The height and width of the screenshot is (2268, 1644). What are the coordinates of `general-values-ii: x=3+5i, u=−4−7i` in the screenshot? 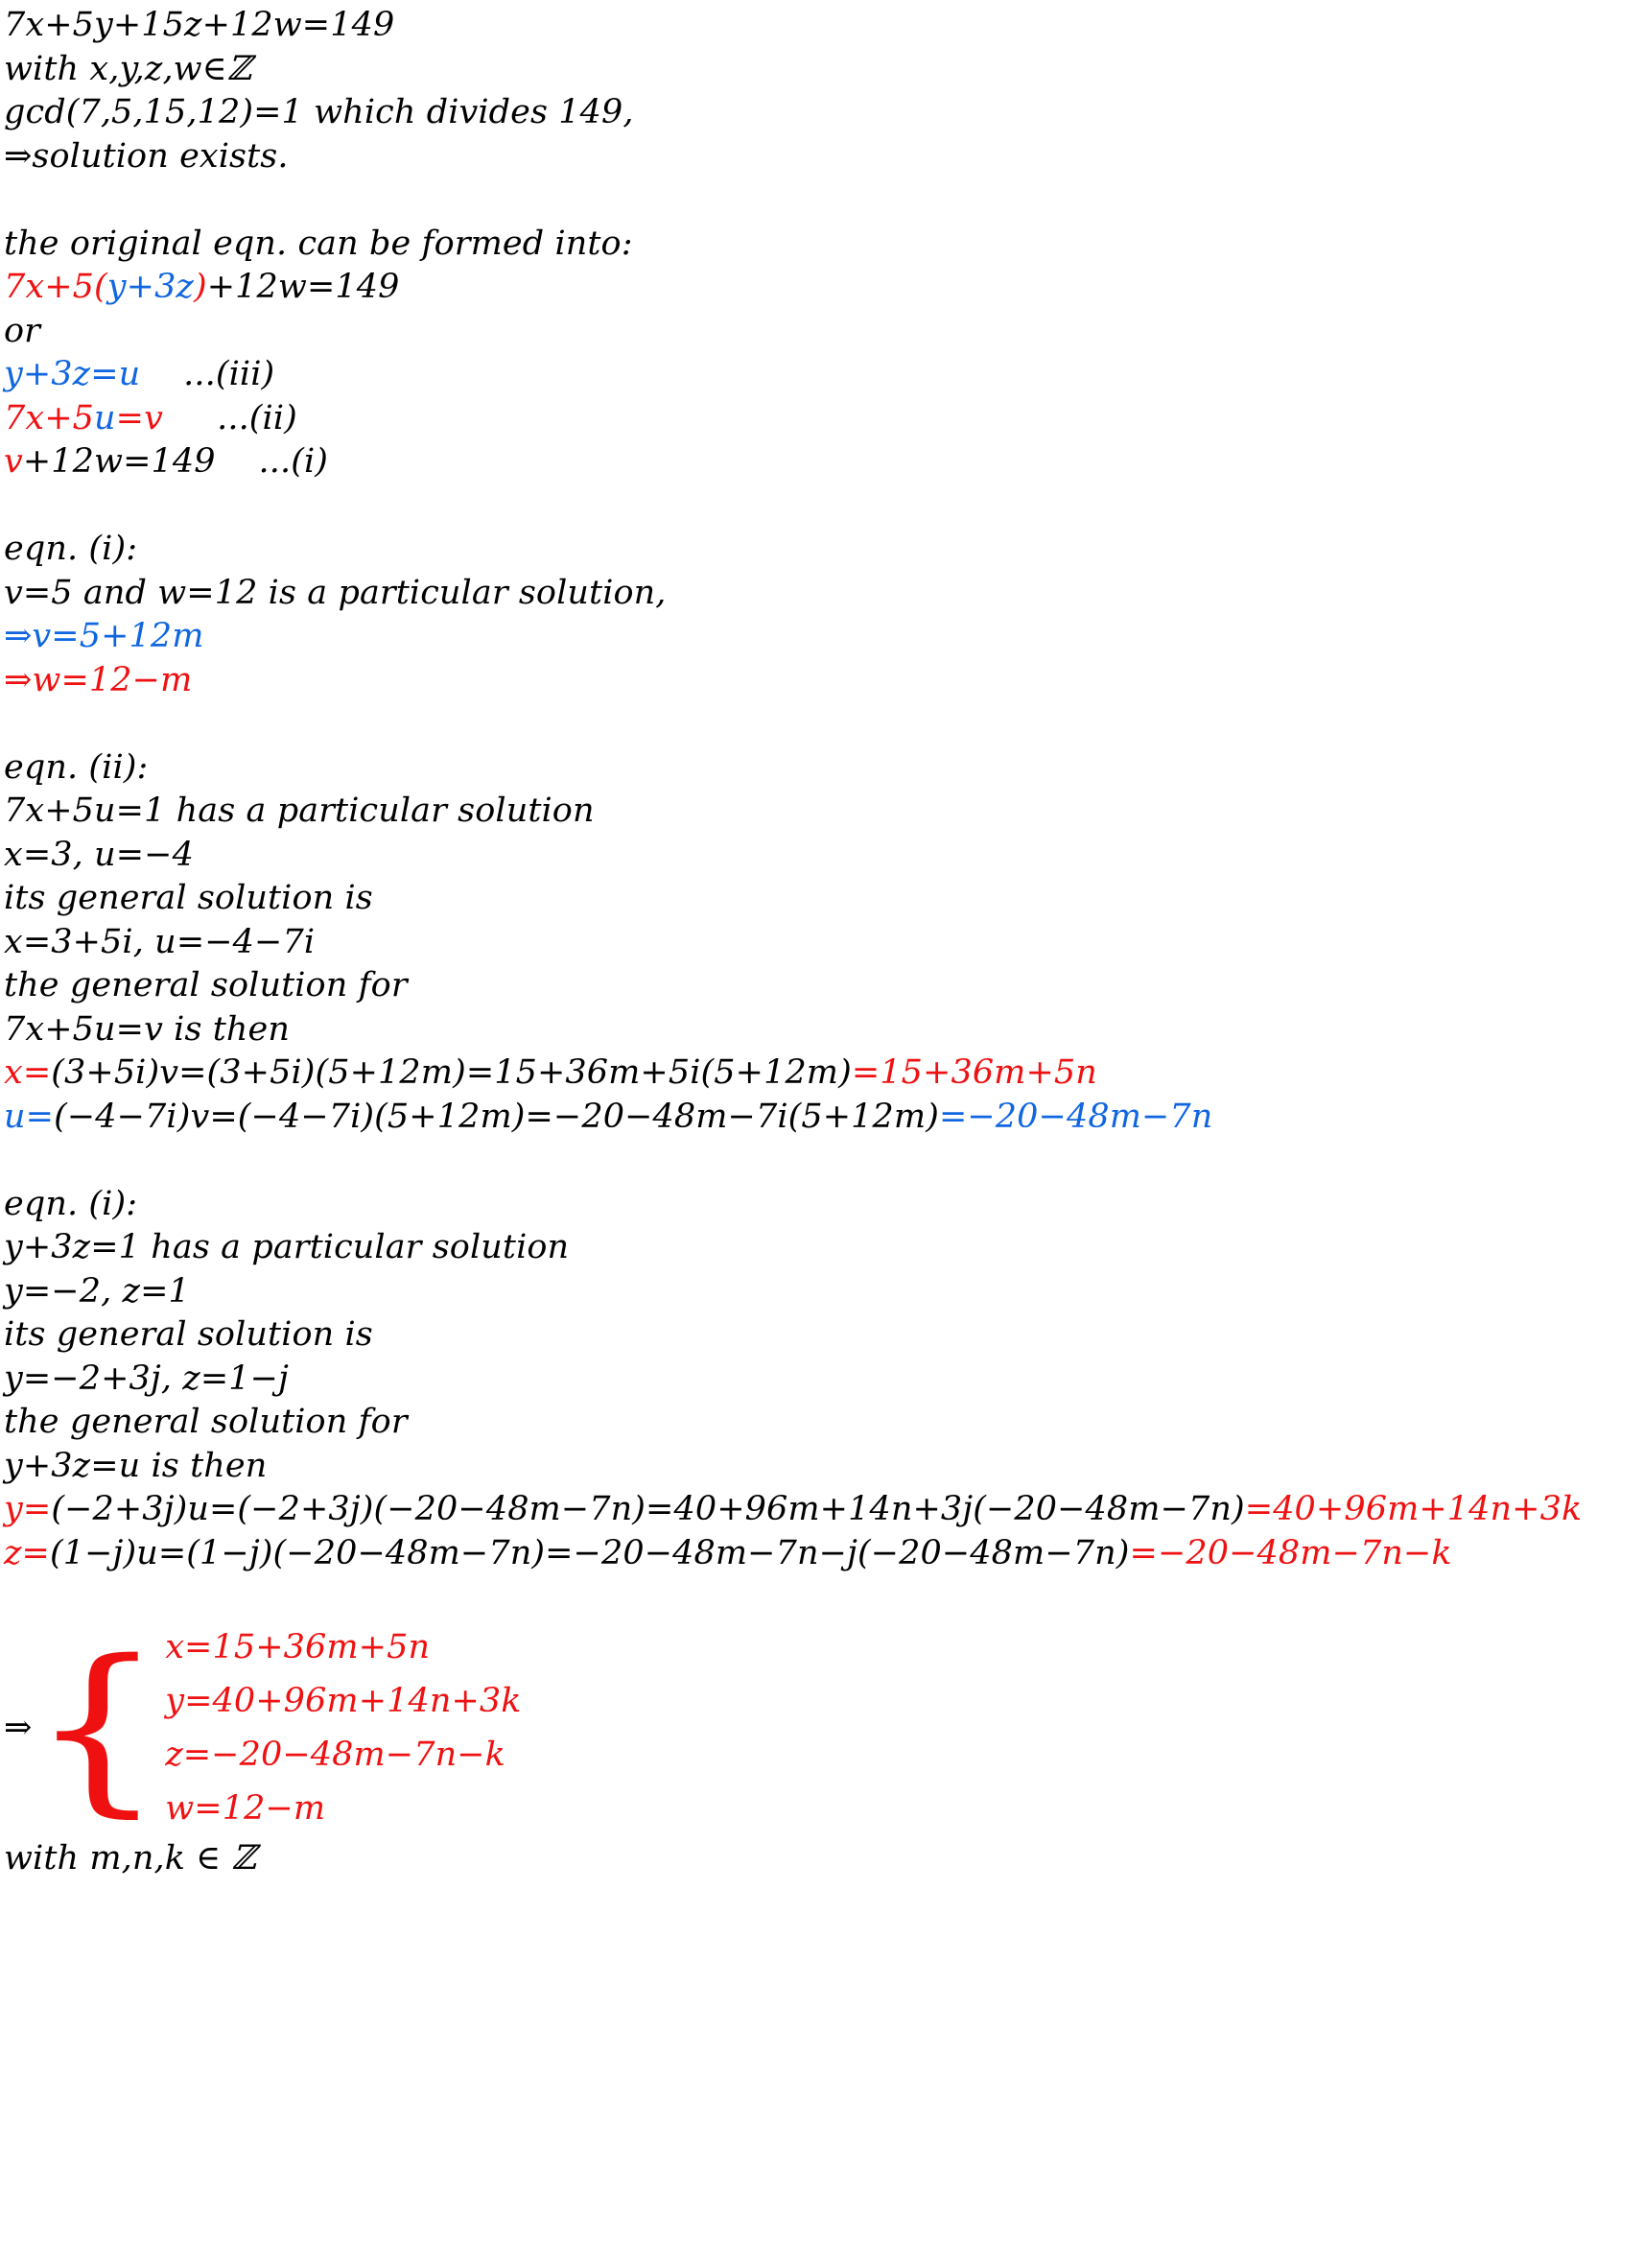 It's located at (160, 941).